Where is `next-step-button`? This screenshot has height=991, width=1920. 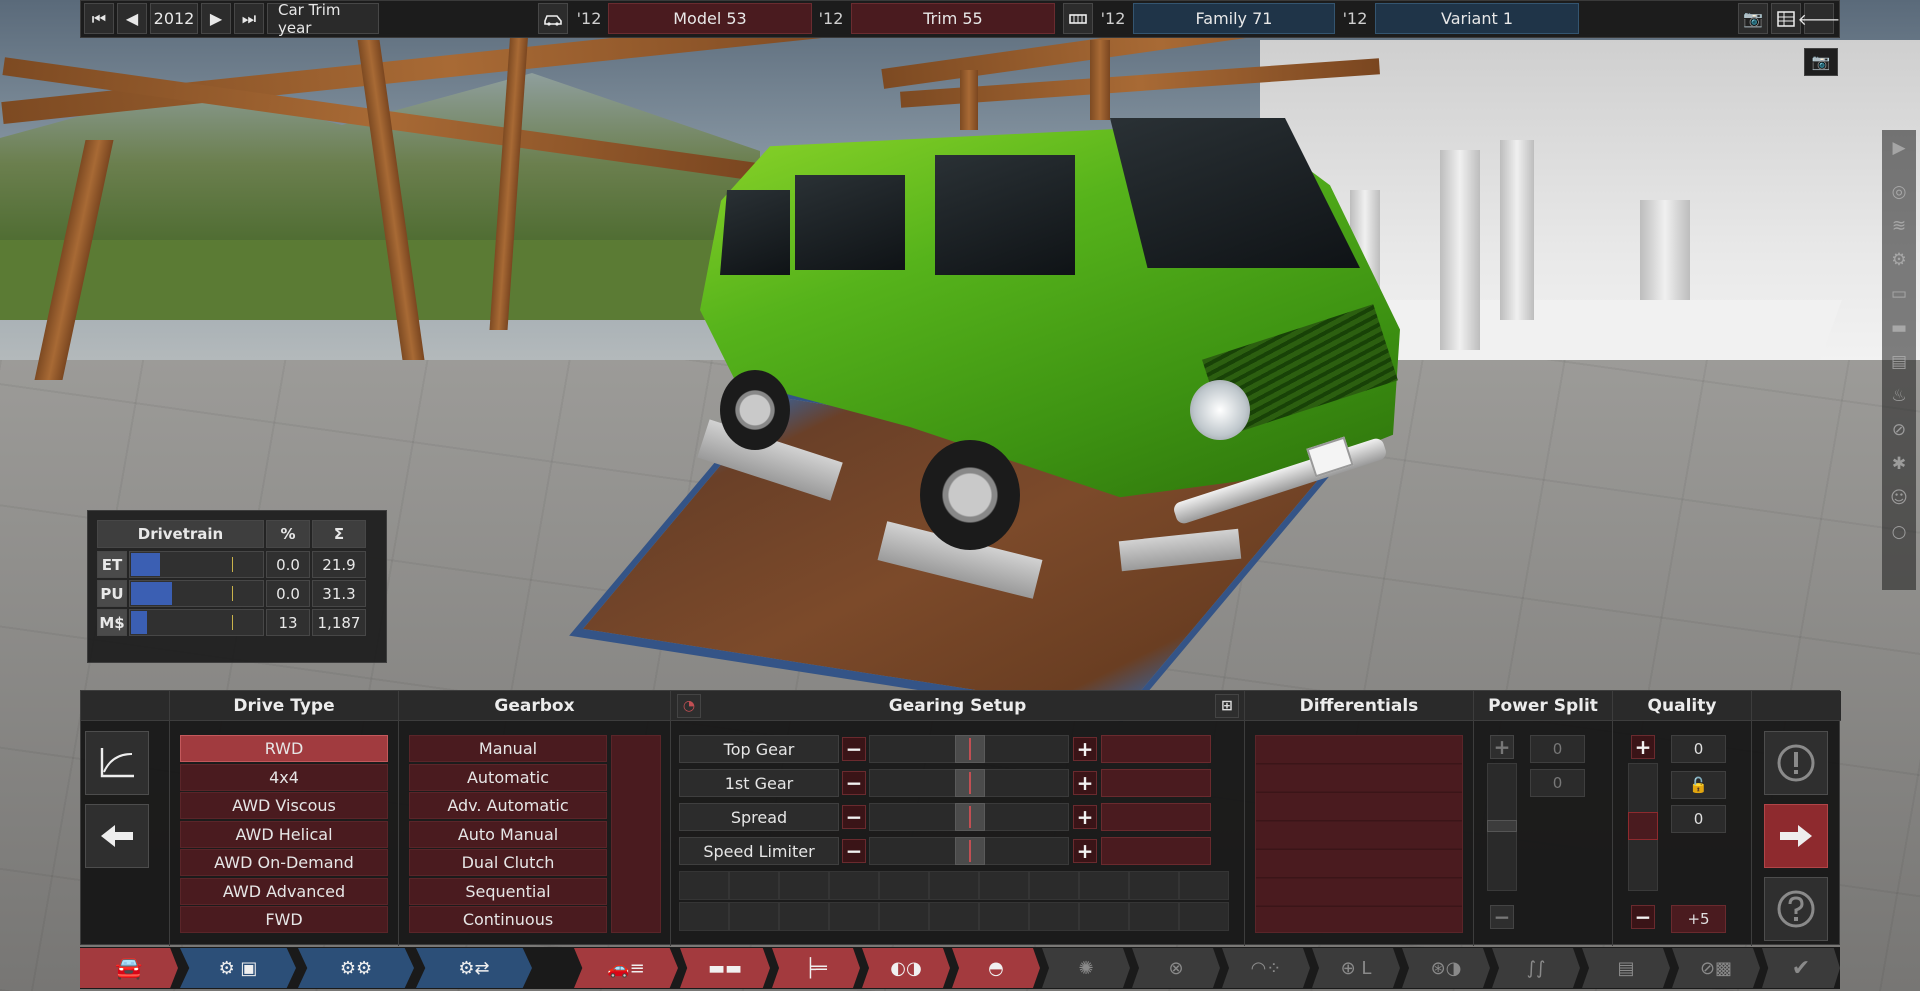
next-step-button is located at coordinates (1796, 836).